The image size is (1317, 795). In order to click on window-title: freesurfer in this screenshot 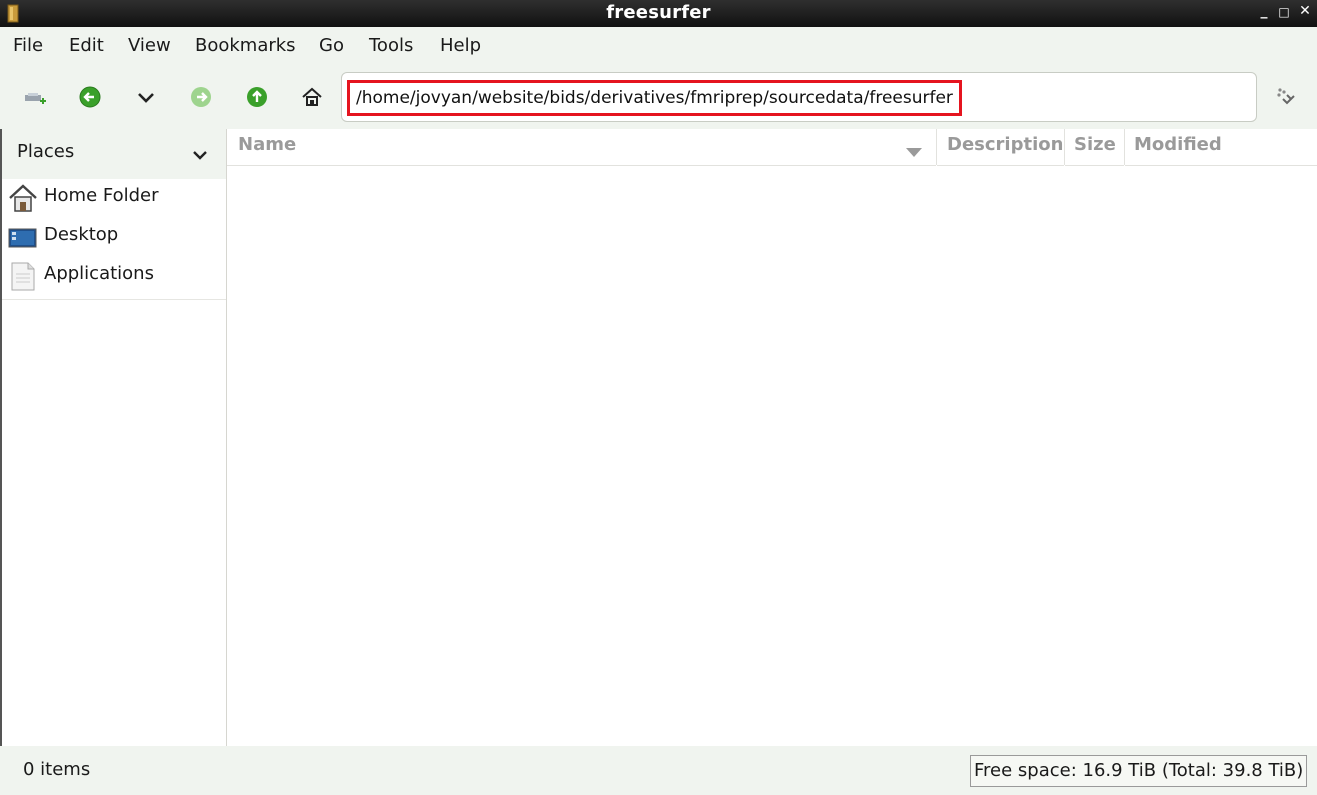, I will do `click(658, 12)`.